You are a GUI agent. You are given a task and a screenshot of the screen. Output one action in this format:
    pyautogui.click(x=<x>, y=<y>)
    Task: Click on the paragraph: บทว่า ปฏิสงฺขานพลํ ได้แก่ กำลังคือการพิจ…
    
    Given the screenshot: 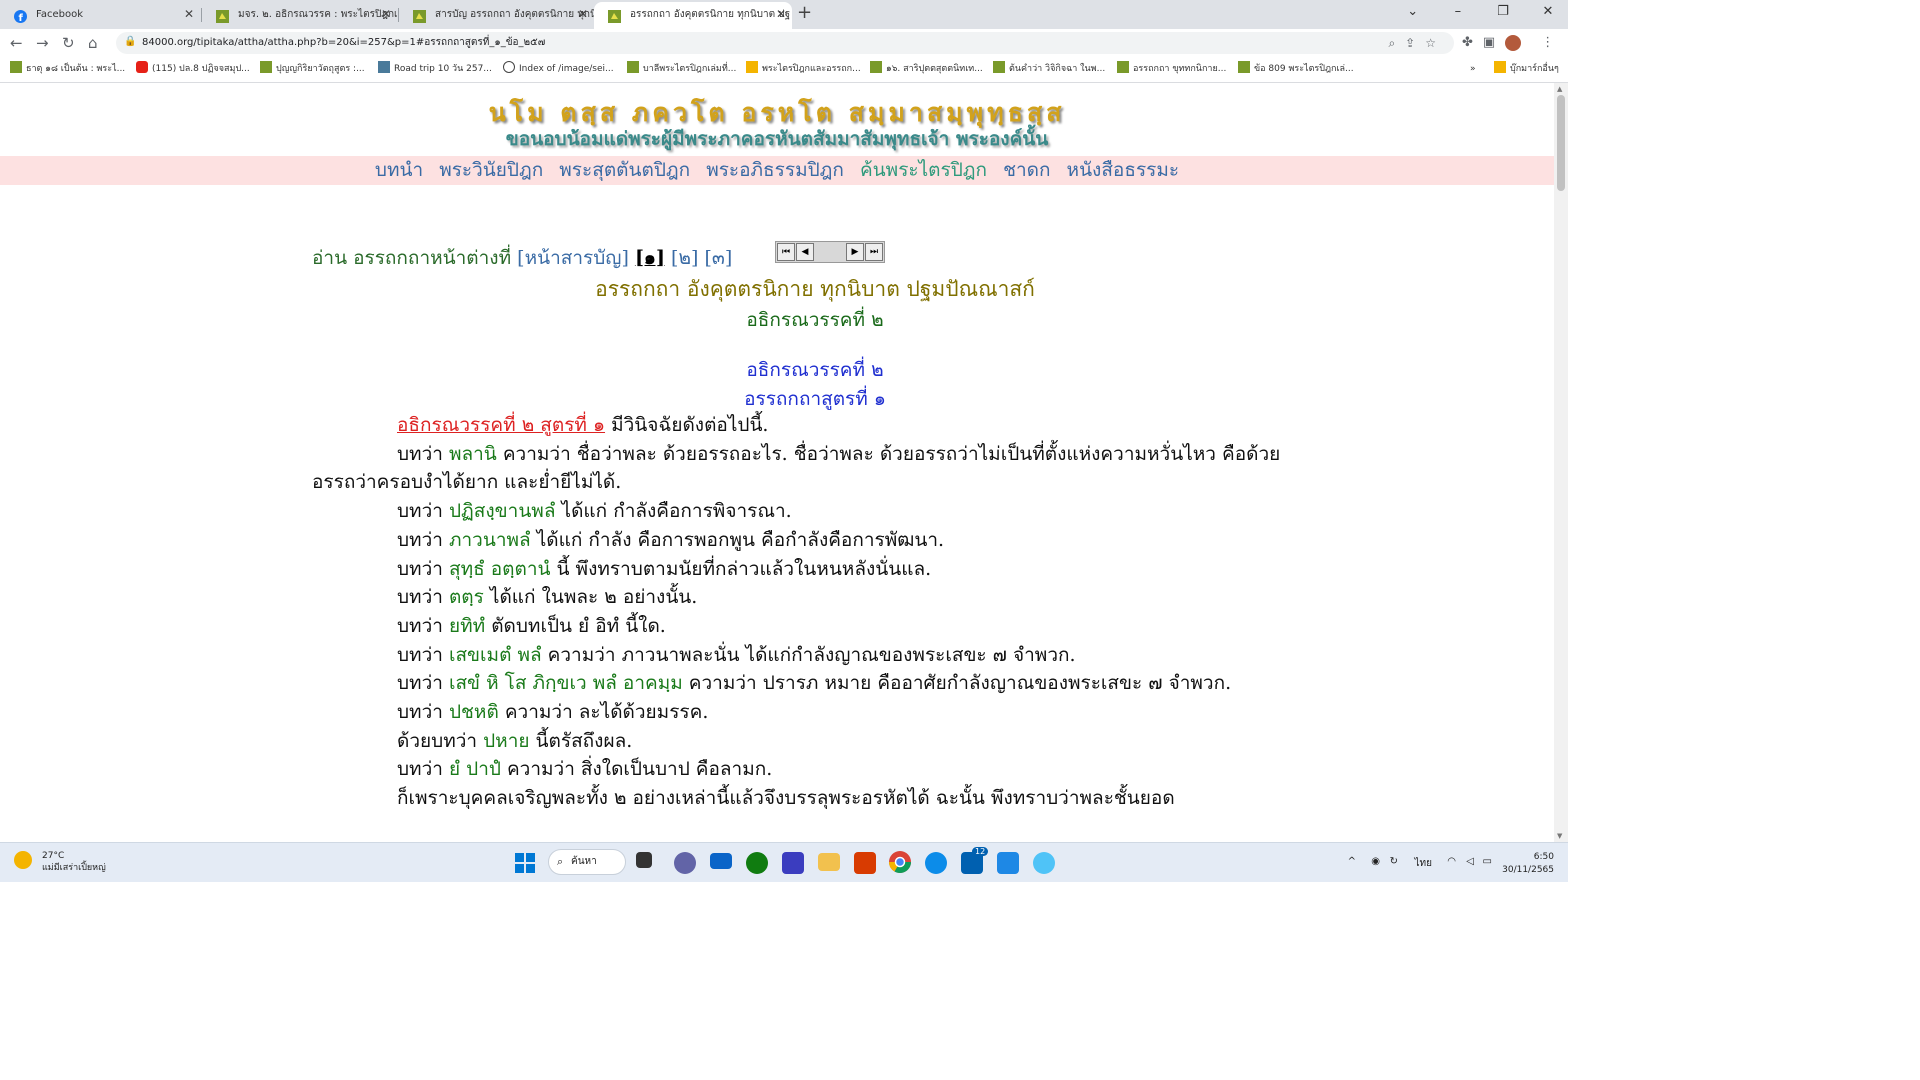 What is the action you would take?
    pyautogui.click(x=594, y=511)
    